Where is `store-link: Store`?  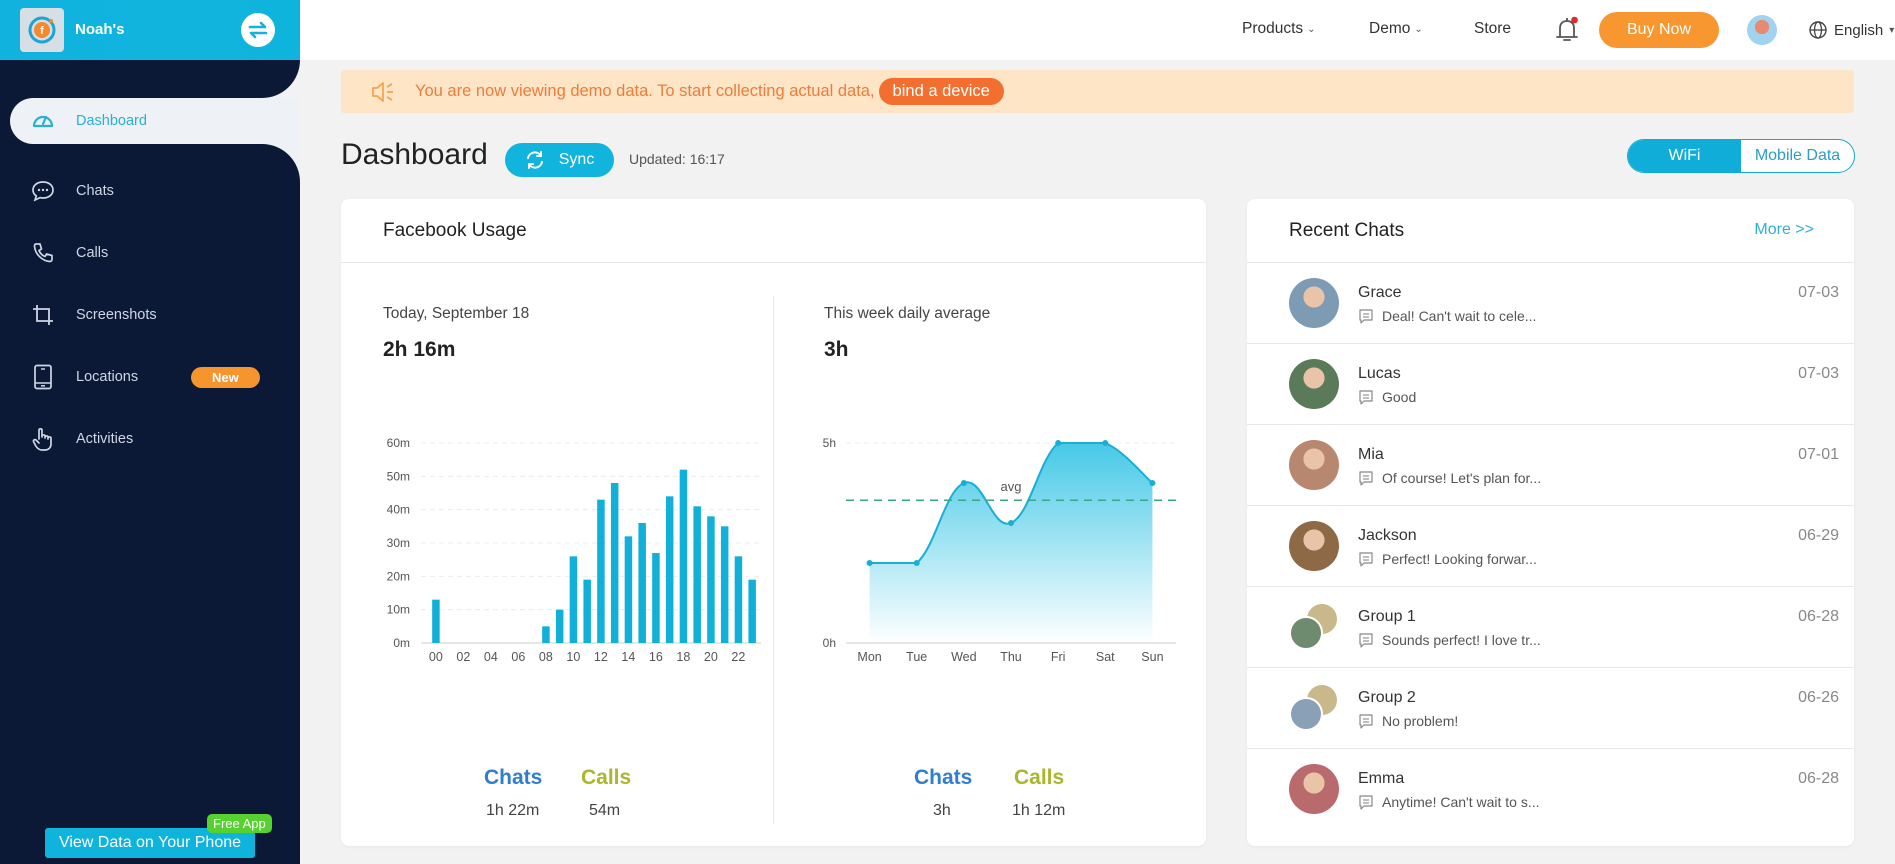 store-link: Store is located at coordinates (1492, 29).